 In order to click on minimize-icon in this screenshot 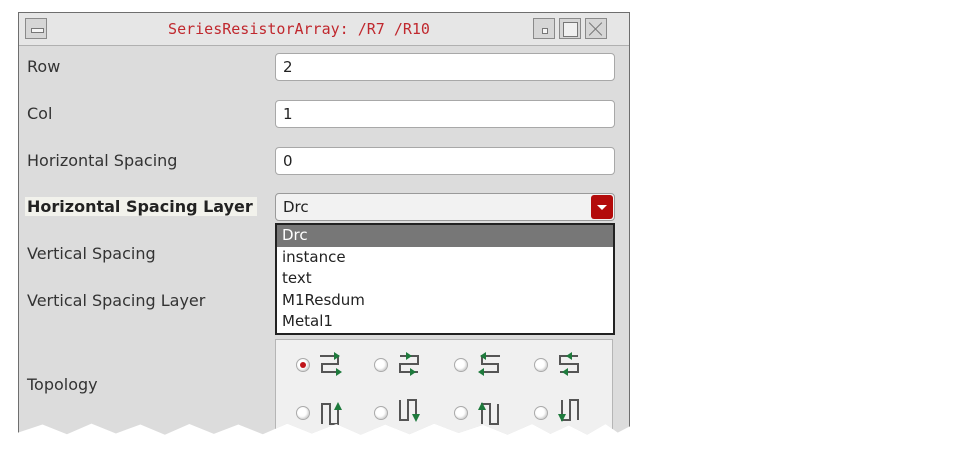, I will do `click(544, 28)`.